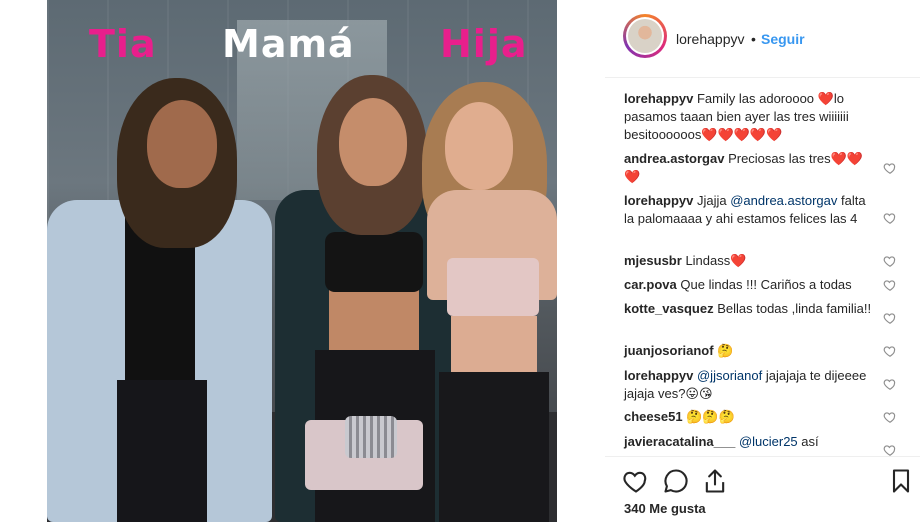 The width and height of the screenshot is (920, 522). What do you see at coordinates (794, 308) in the screenshot?
I see `comment-text: Bellas todas ,linda familia!!` at bounding box center [794, 308].